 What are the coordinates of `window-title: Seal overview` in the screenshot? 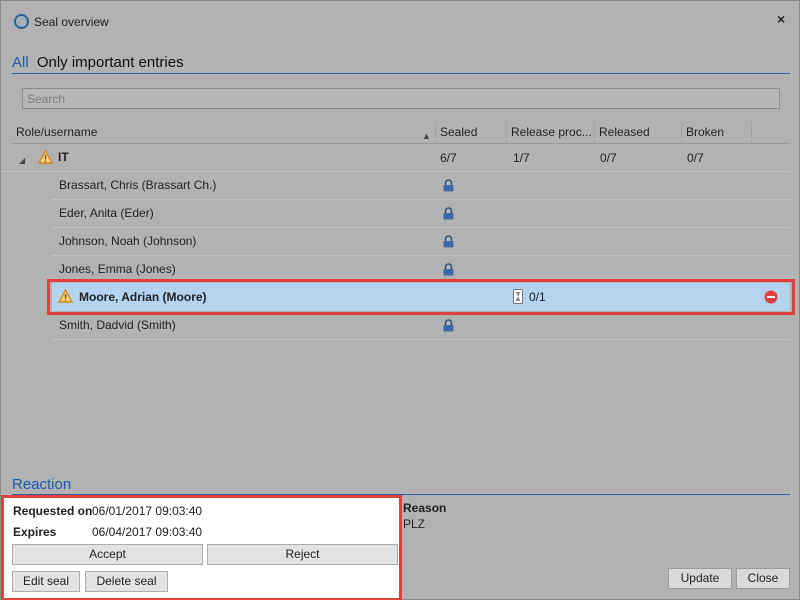 It's located at (71, 22).